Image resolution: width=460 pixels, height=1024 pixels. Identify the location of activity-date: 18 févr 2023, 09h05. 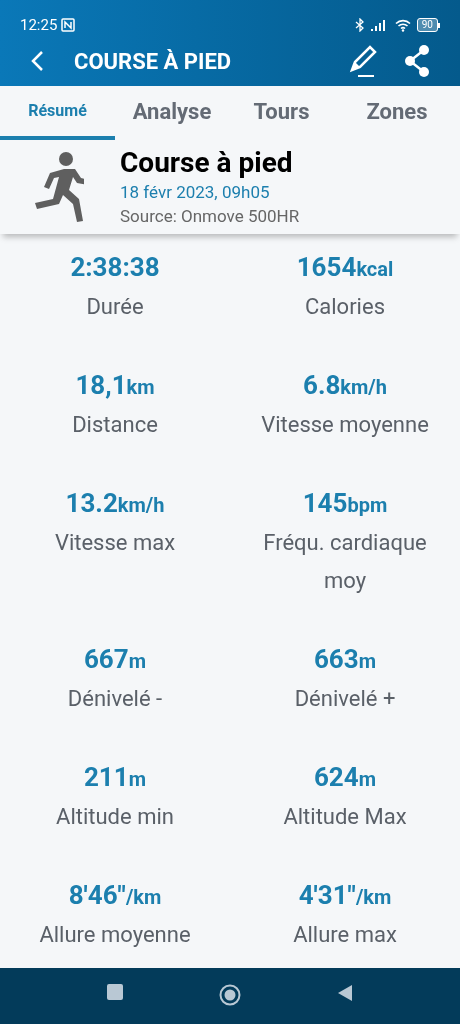
(195, 192).